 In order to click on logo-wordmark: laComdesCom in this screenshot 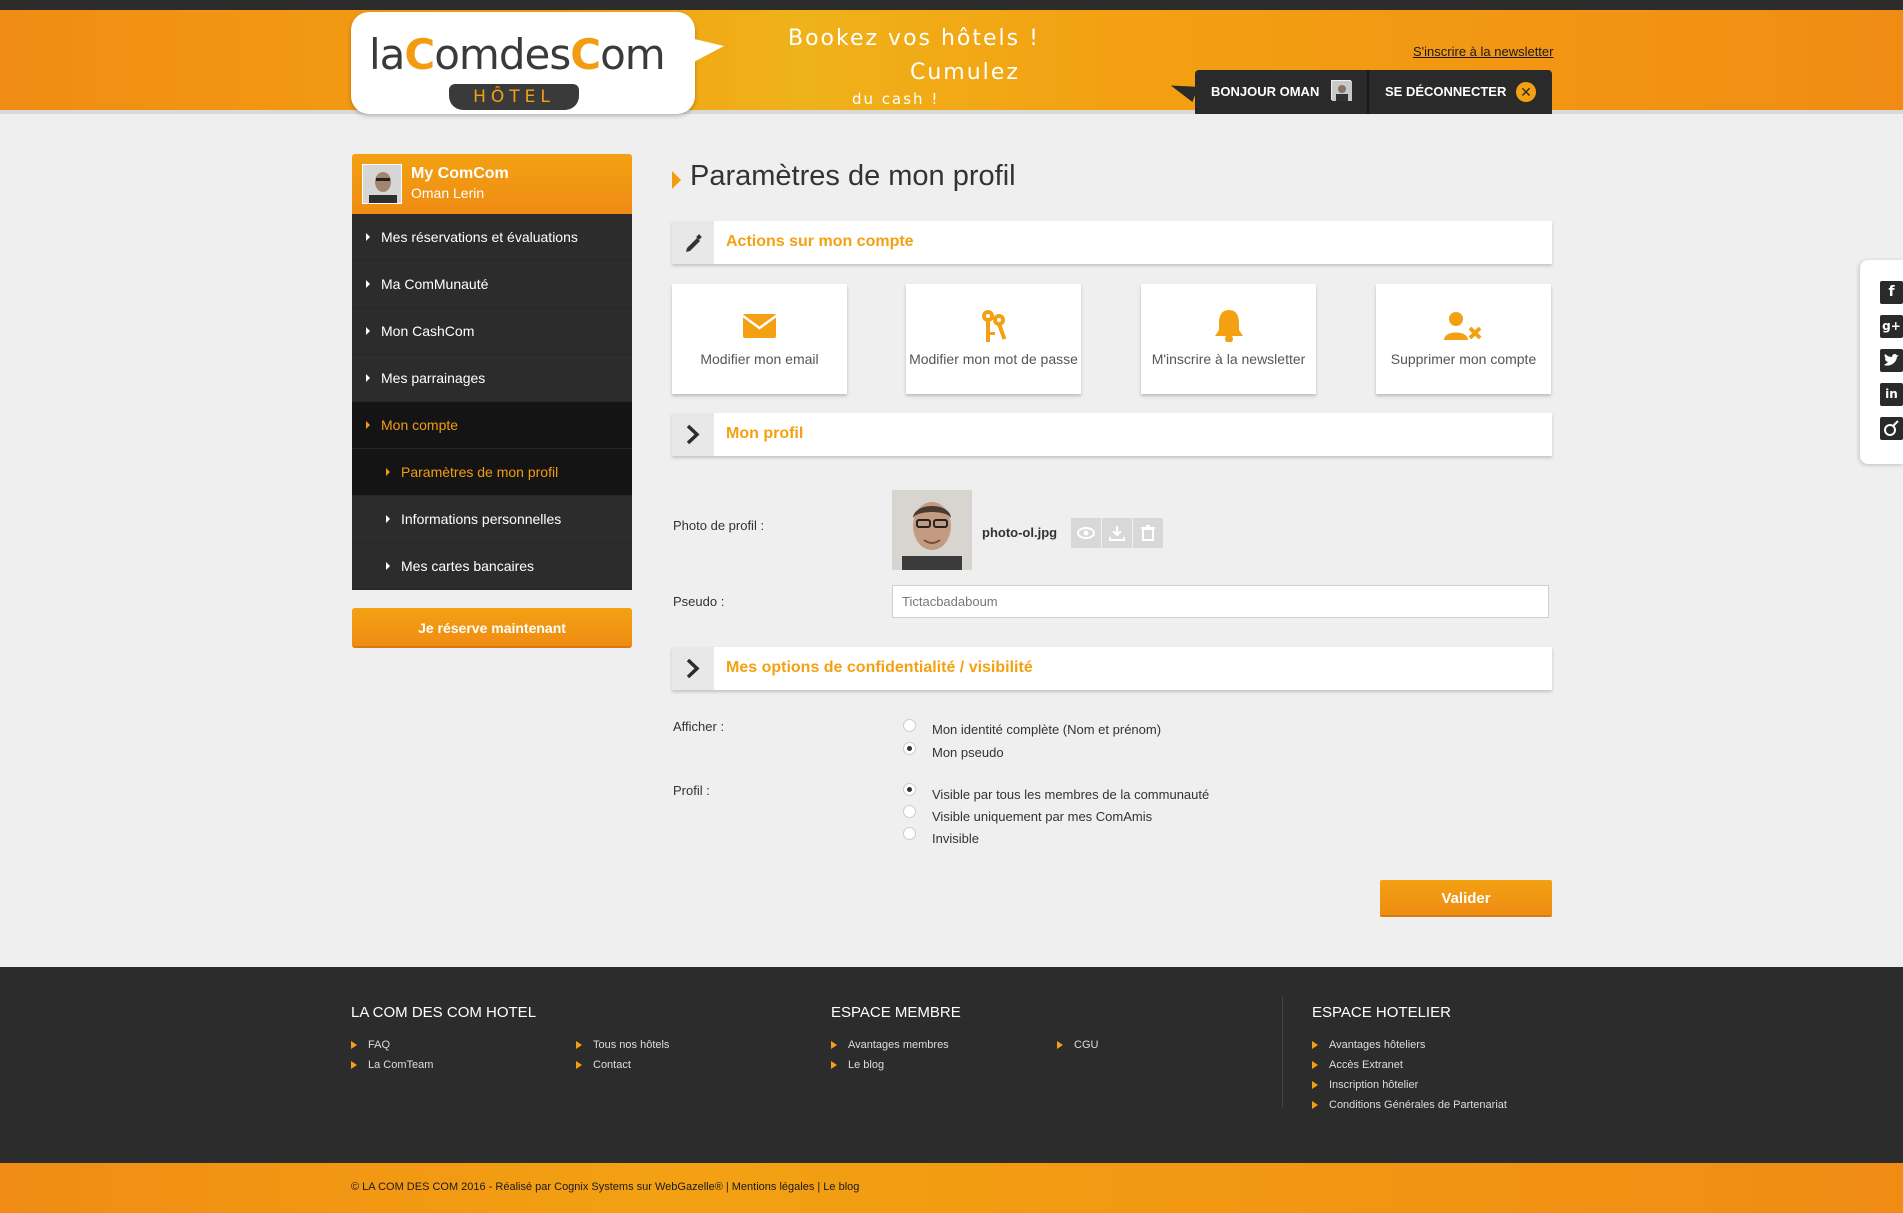, I will do `click(517, 54)`.